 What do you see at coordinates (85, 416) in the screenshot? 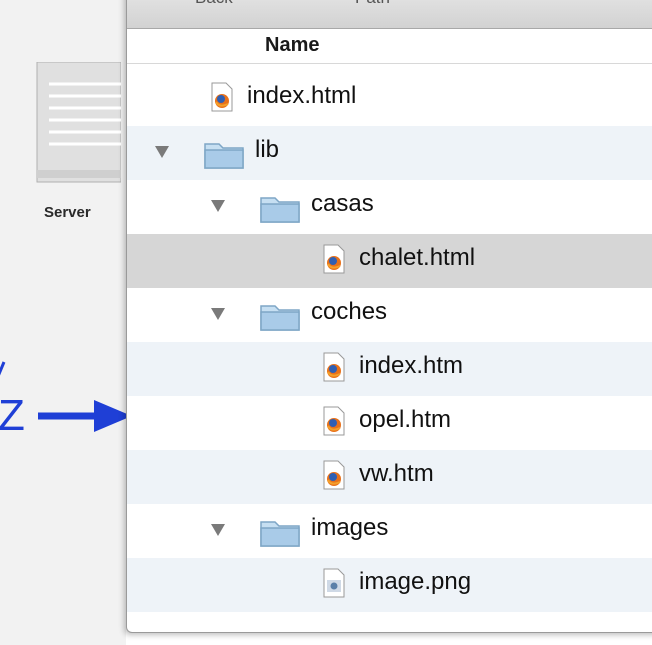
I see `annotation-arrow-icon` at bounding box center [85, 416].